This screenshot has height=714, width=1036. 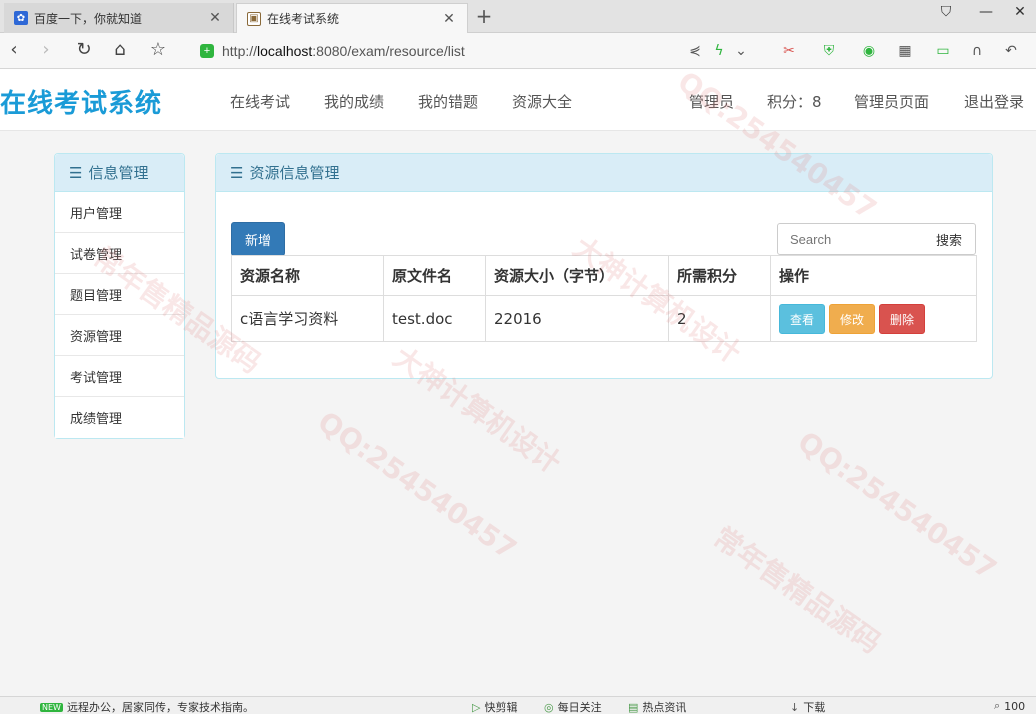 What do you see at coordinates (260, 101) in the screenshot?
I see `nav-online-exam: 在线考试` at bounding box center [260, 101].